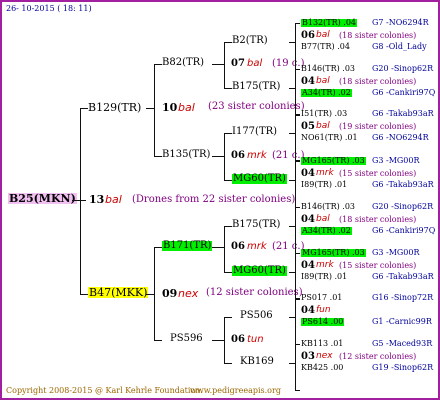 This screenshot has width=440, height=400. What do you see at coordinates (186, 338) in the screenshot?
I see `grandparent-queen-4: PS596` at bounding box center [186, 338].